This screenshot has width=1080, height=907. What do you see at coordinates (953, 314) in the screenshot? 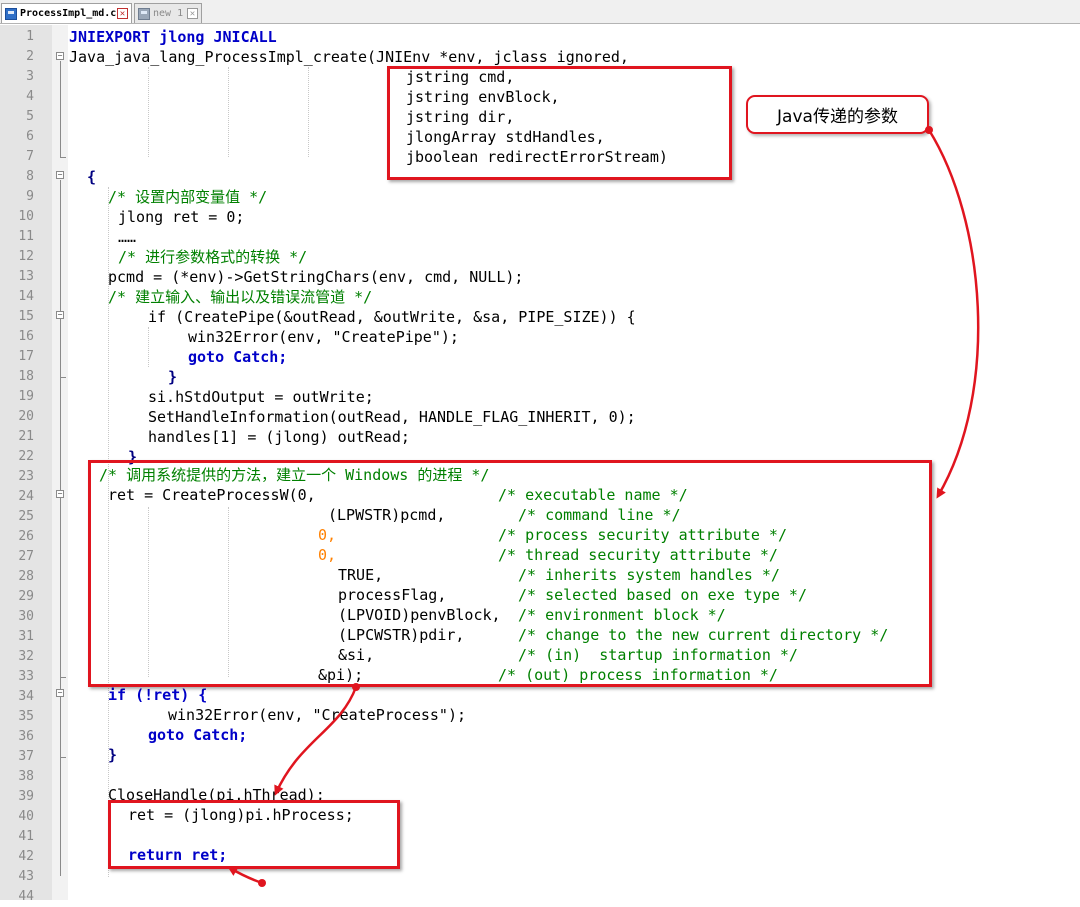
I see `arrow-to-create-process` at bounding box center [953, 314].